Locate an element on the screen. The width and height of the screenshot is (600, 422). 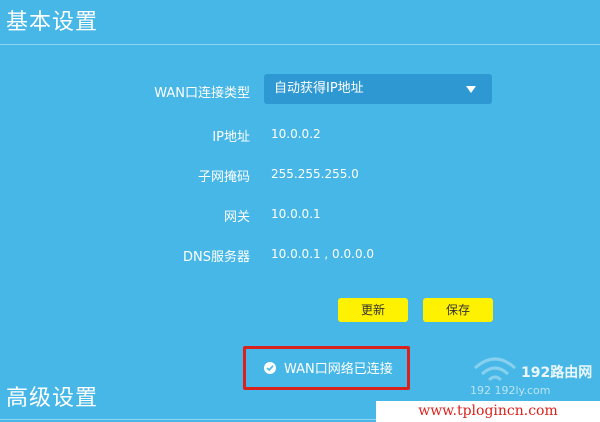
wan-status-text: WAN口网络已连接 is located at coordinates (338, 369).